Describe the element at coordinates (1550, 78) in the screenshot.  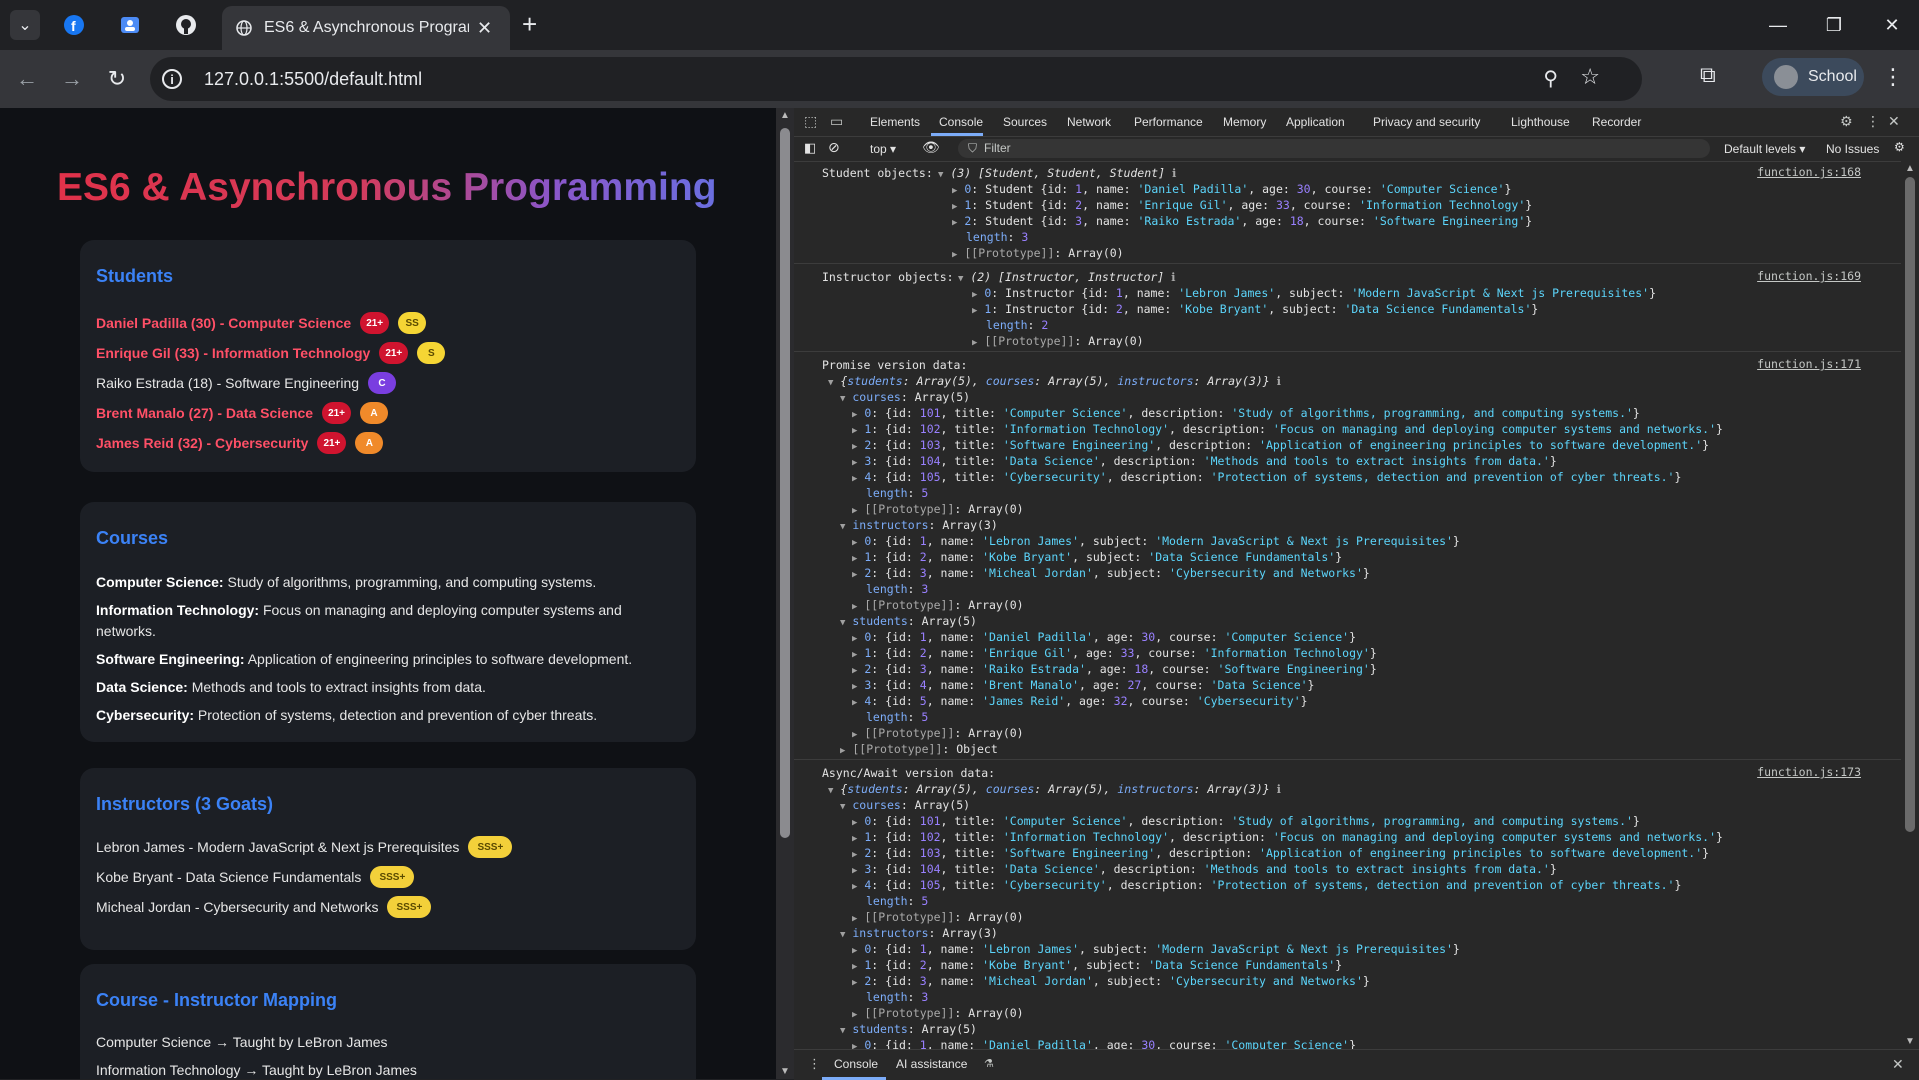
I see `zoom-icon: ⚲` at that location.